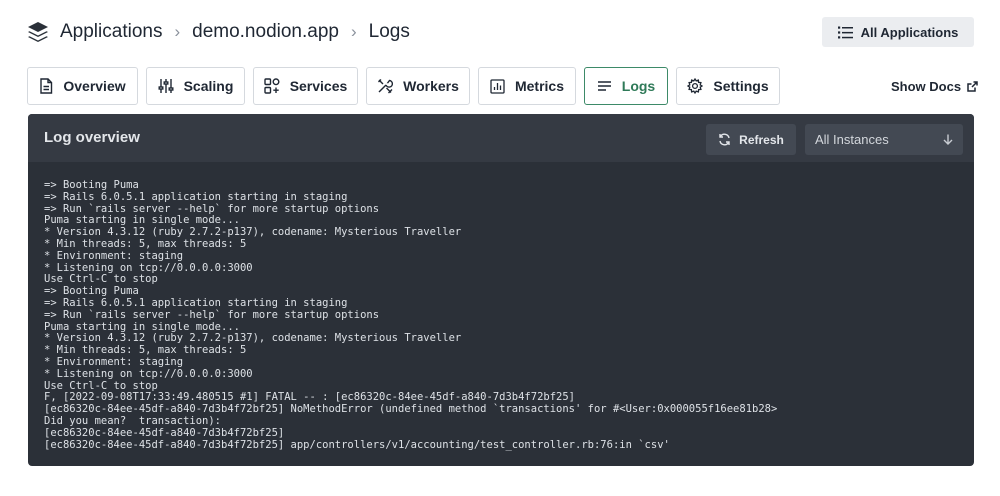 This screenshot has height=496, width=1000. I want to click on tab-label: Metrics, so click(539, 86).